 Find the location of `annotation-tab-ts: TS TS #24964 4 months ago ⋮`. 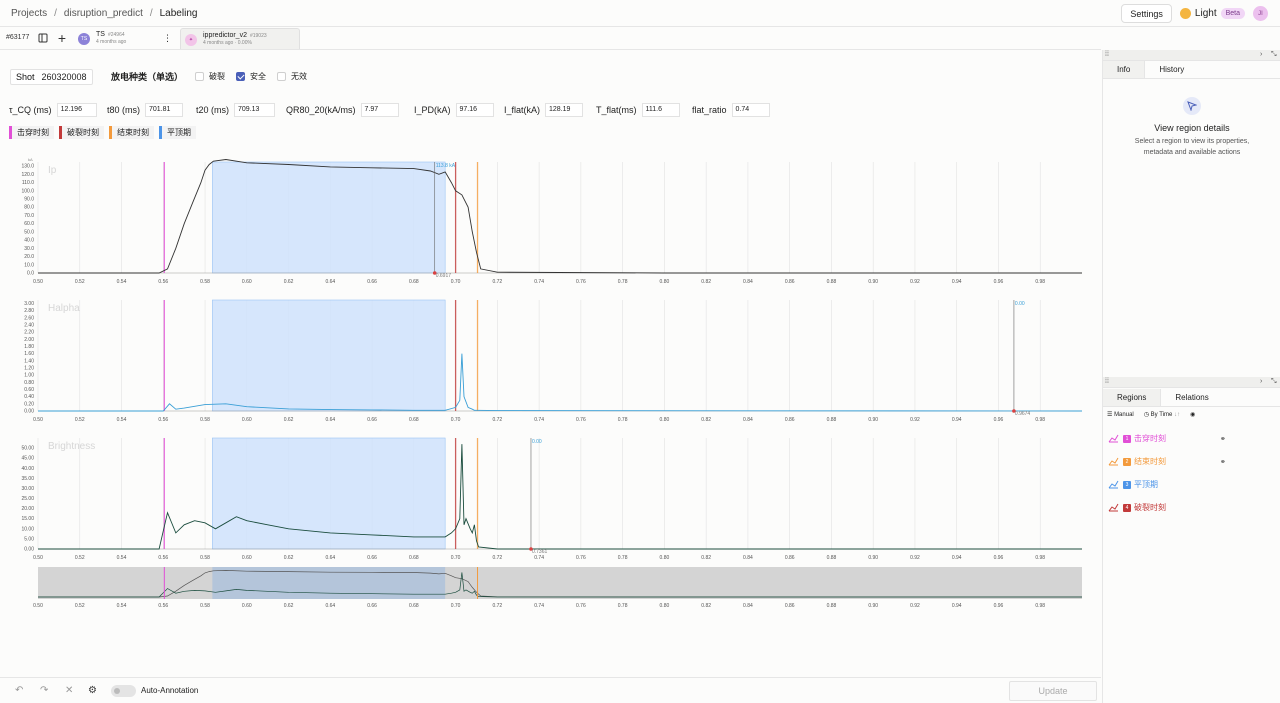

annotation-tab-ts: TS TS #24964 4 months ago ⋮ is located at coordinates (127, 38).